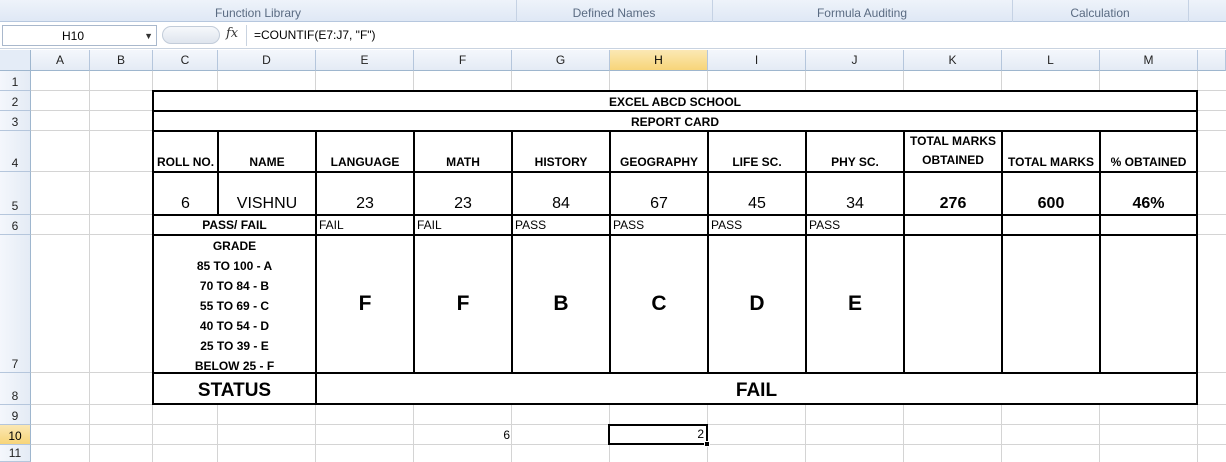  What do you see at coordinates (561, 225) in the screenshot?
I see `pass-fail-history: PASS` at bounding box center [561, 225].